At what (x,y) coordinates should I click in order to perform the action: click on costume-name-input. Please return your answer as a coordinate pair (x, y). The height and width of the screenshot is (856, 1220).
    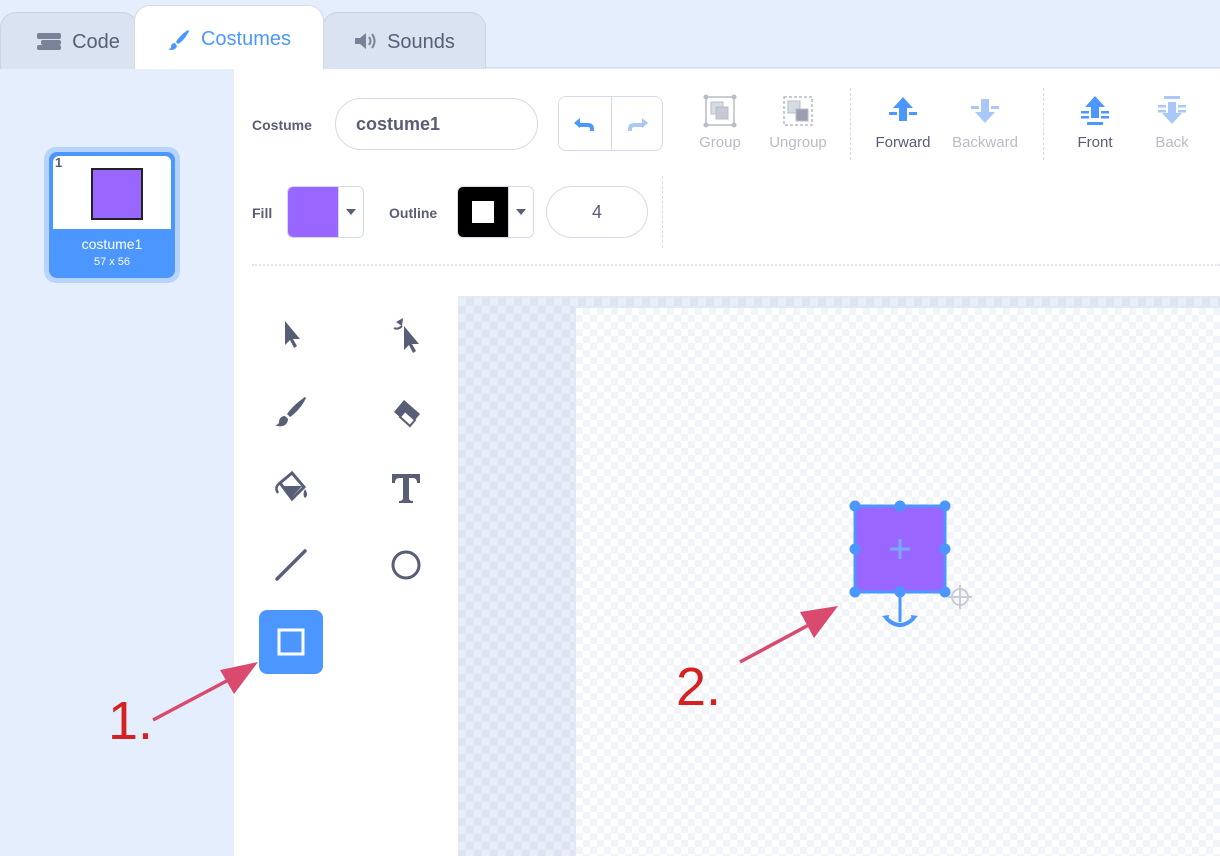
    Looking at the image, I should click on (436, 124).